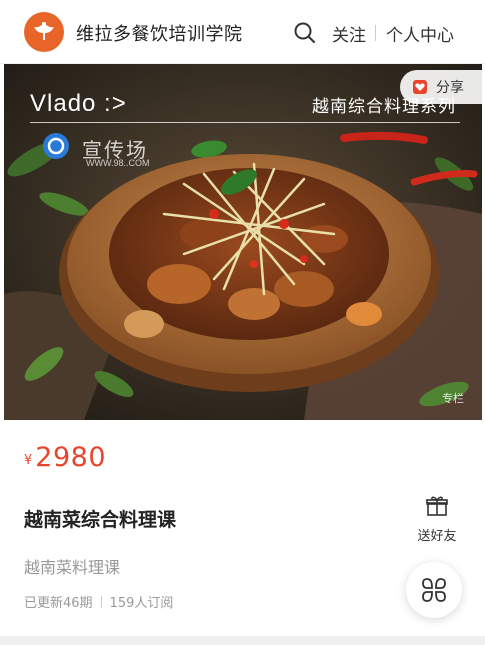 The image size is (485, 645). What do you see at coordinates (70, 457) in the screenshot?
I see `price-value: 2980` at bounding box center [70, 457].